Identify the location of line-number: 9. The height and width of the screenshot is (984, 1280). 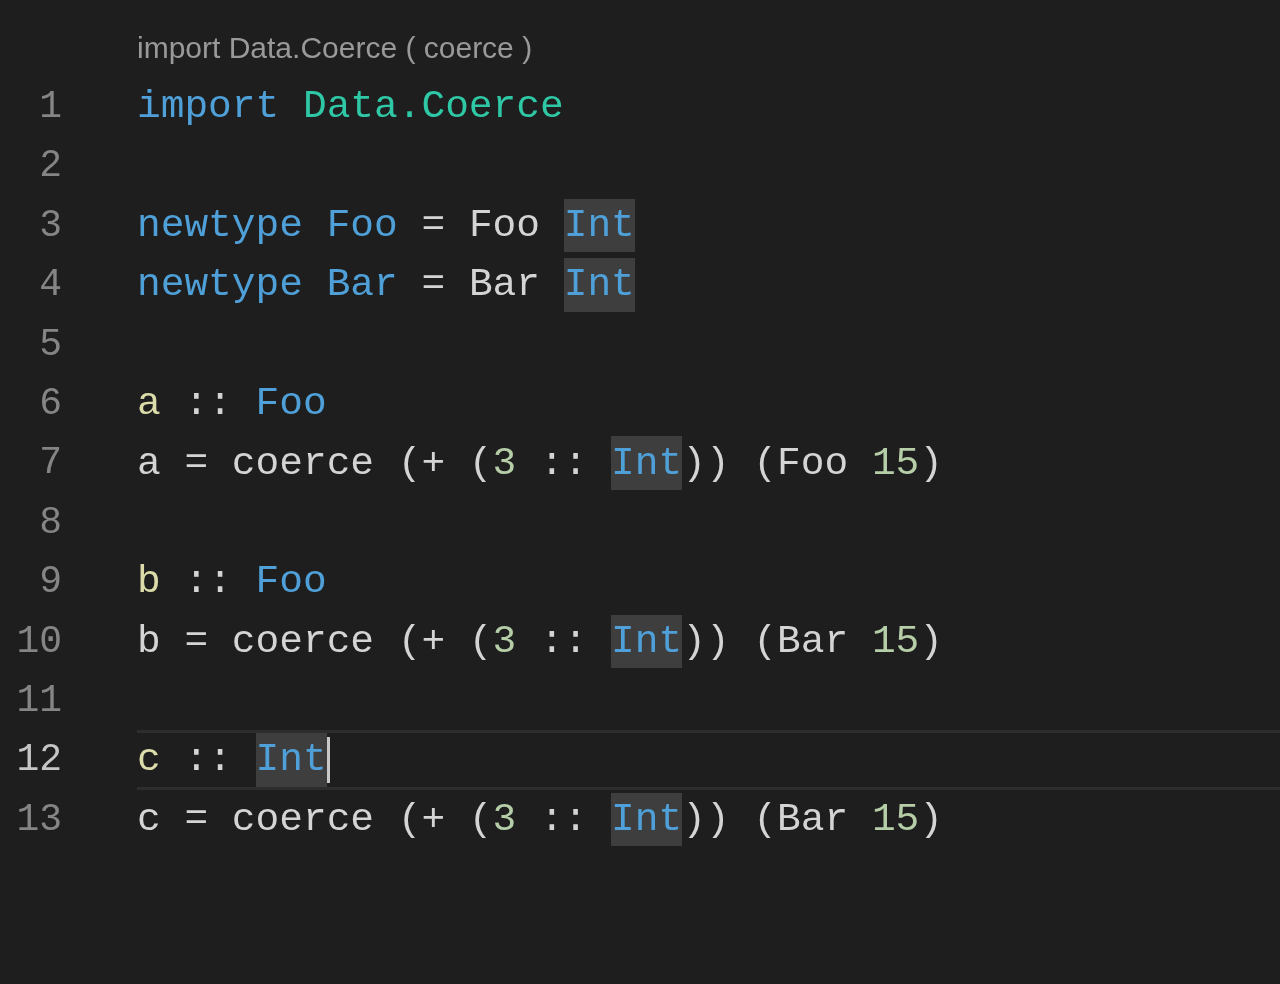
(50, 582).